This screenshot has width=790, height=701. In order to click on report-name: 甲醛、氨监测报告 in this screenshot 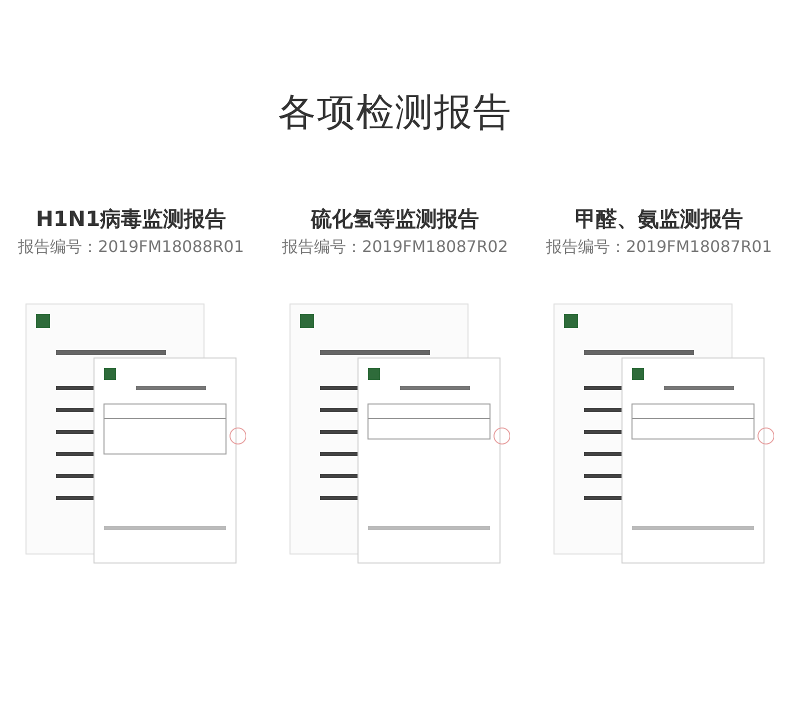, I will do `click(659, 219)`.